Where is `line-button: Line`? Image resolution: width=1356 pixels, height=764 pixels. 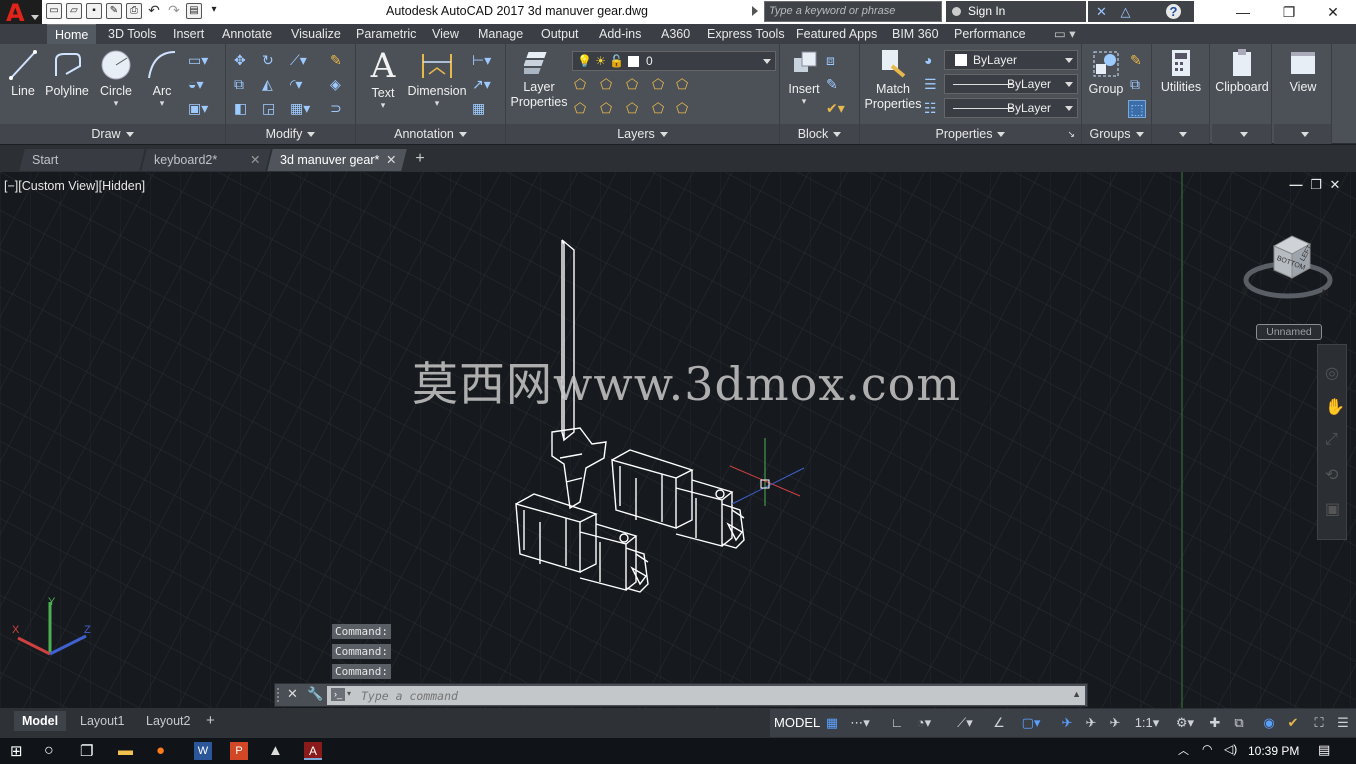
line-button: Line is located at coordinates (23, 73).